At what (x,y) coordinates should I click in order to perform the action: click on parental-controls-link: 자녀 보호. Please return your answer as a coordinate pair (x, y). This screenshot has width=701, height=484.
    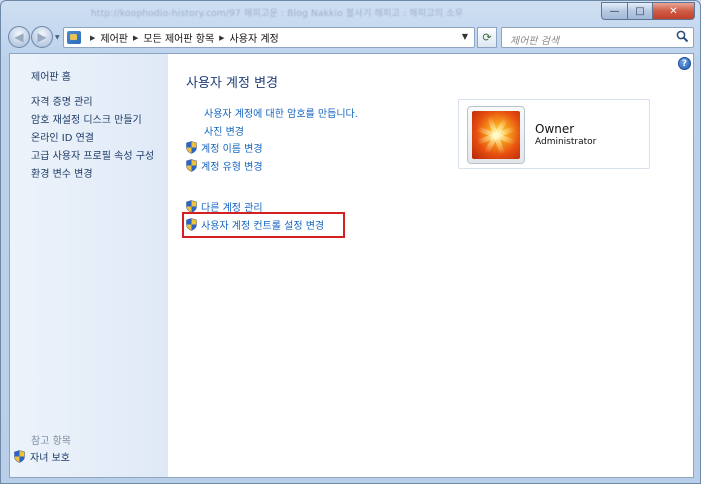
    Looking at the image, I should click on (42, 456).